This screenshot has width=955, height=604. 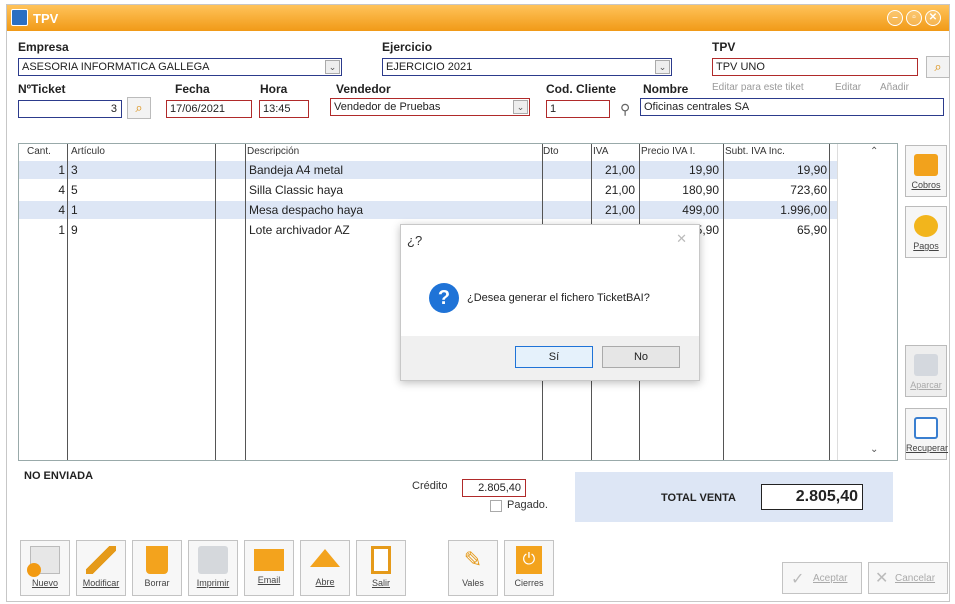 What do you see at coordinates (926, 185) in the screenshot?
I see `cobros-label: Cobros` at bounding box center [926, 185].